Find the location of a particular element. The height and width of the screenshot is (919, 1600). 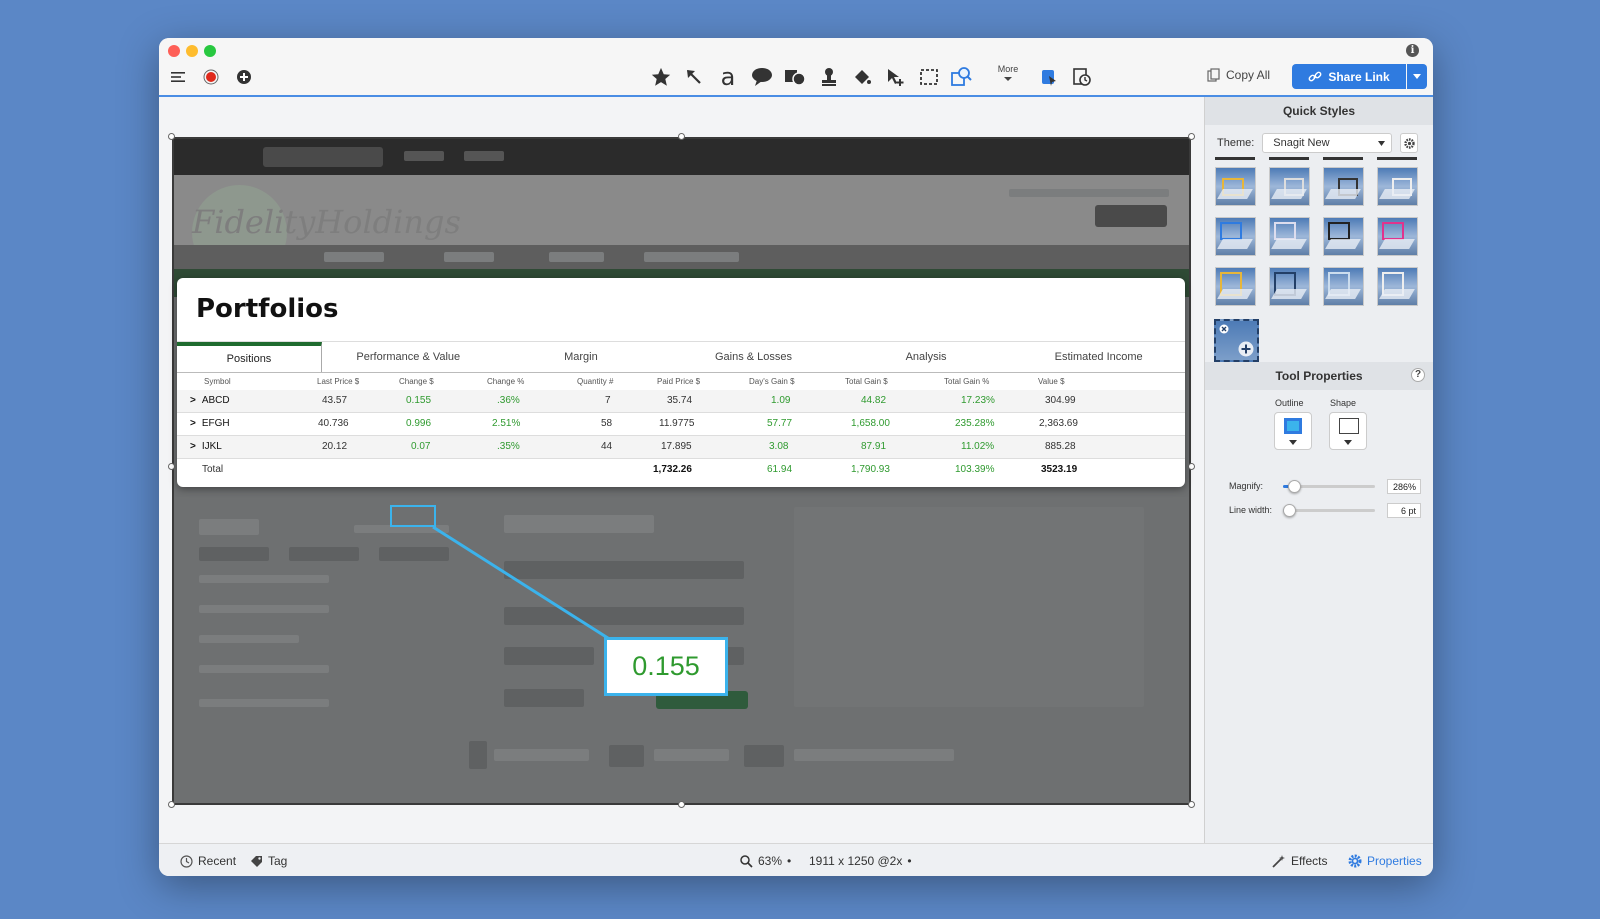

info-icon: i is located at coordinates (1412, 50).